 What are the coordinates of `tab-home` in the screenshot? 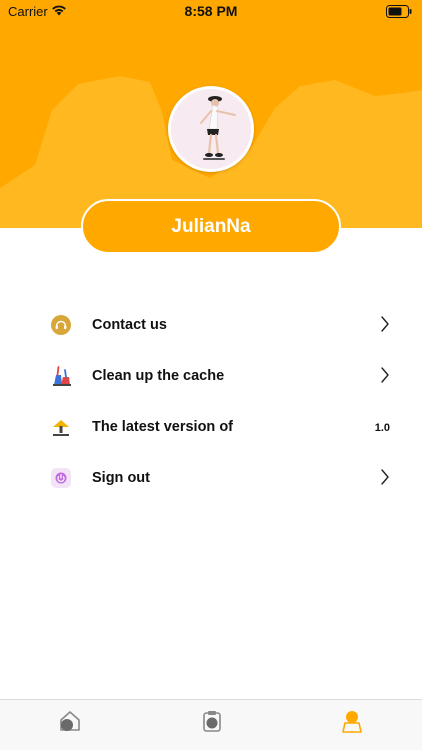 It's located at (70, 721).